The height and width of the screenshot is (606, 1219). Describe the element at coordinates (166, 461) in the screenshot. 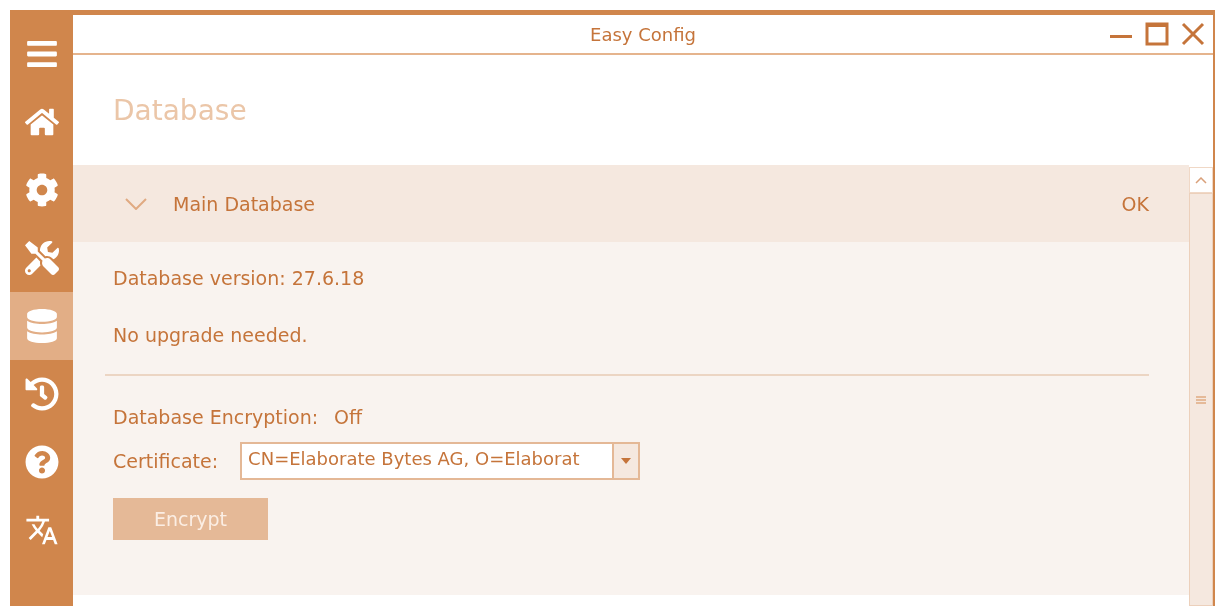

I see `certificate-label: Certificate:` at that location.